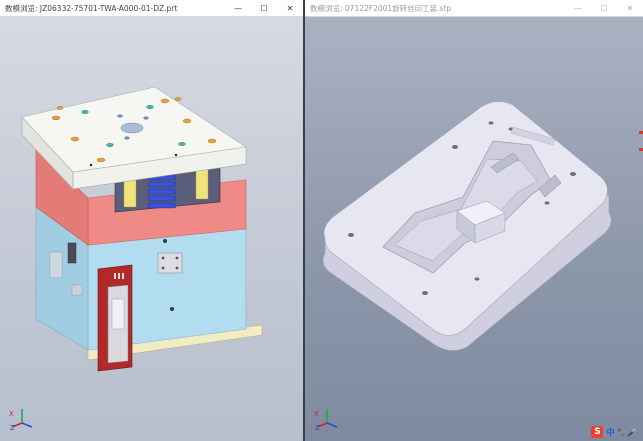  What do you see at coordinates (641, 142) in the screenshot?
I see `background-window-edge` at bounding box center [641, 142].